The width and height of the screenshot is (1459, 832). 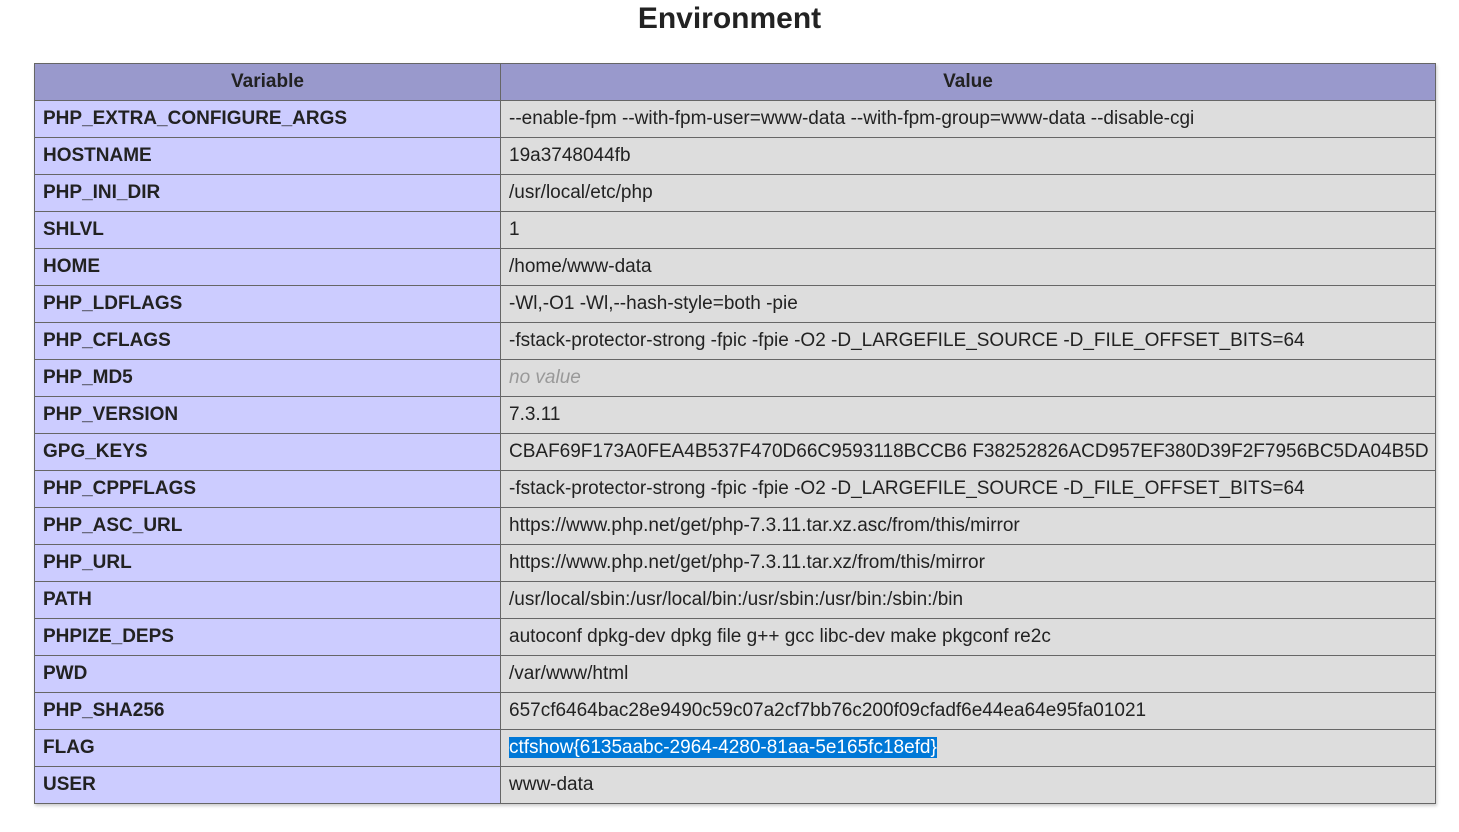 What do you see at coordinates (267, 156) in the screenshot?
I see `variable-name: HOSTNAME` at bounding box center [267, 156].